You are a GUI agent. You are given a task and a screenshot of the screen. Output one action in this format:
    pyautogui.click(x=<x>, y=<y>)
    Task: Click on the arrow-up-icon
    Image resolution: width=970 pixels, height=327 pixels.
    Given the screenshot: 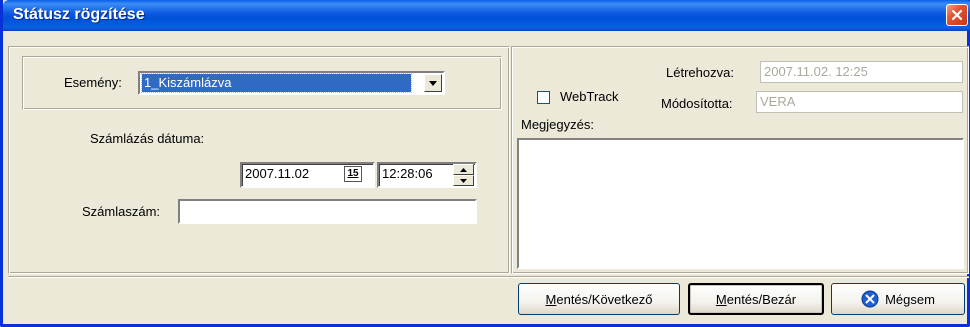 What is the action you would take?
    pyautogui.click(x=463, y=169)
    